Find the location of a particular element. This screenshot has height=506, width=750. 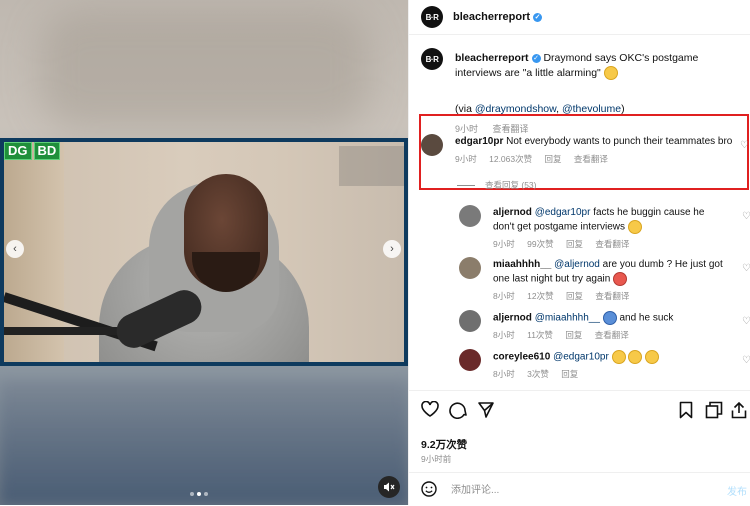

caption-username: bleacherreport is located at coordinates (492, 58).